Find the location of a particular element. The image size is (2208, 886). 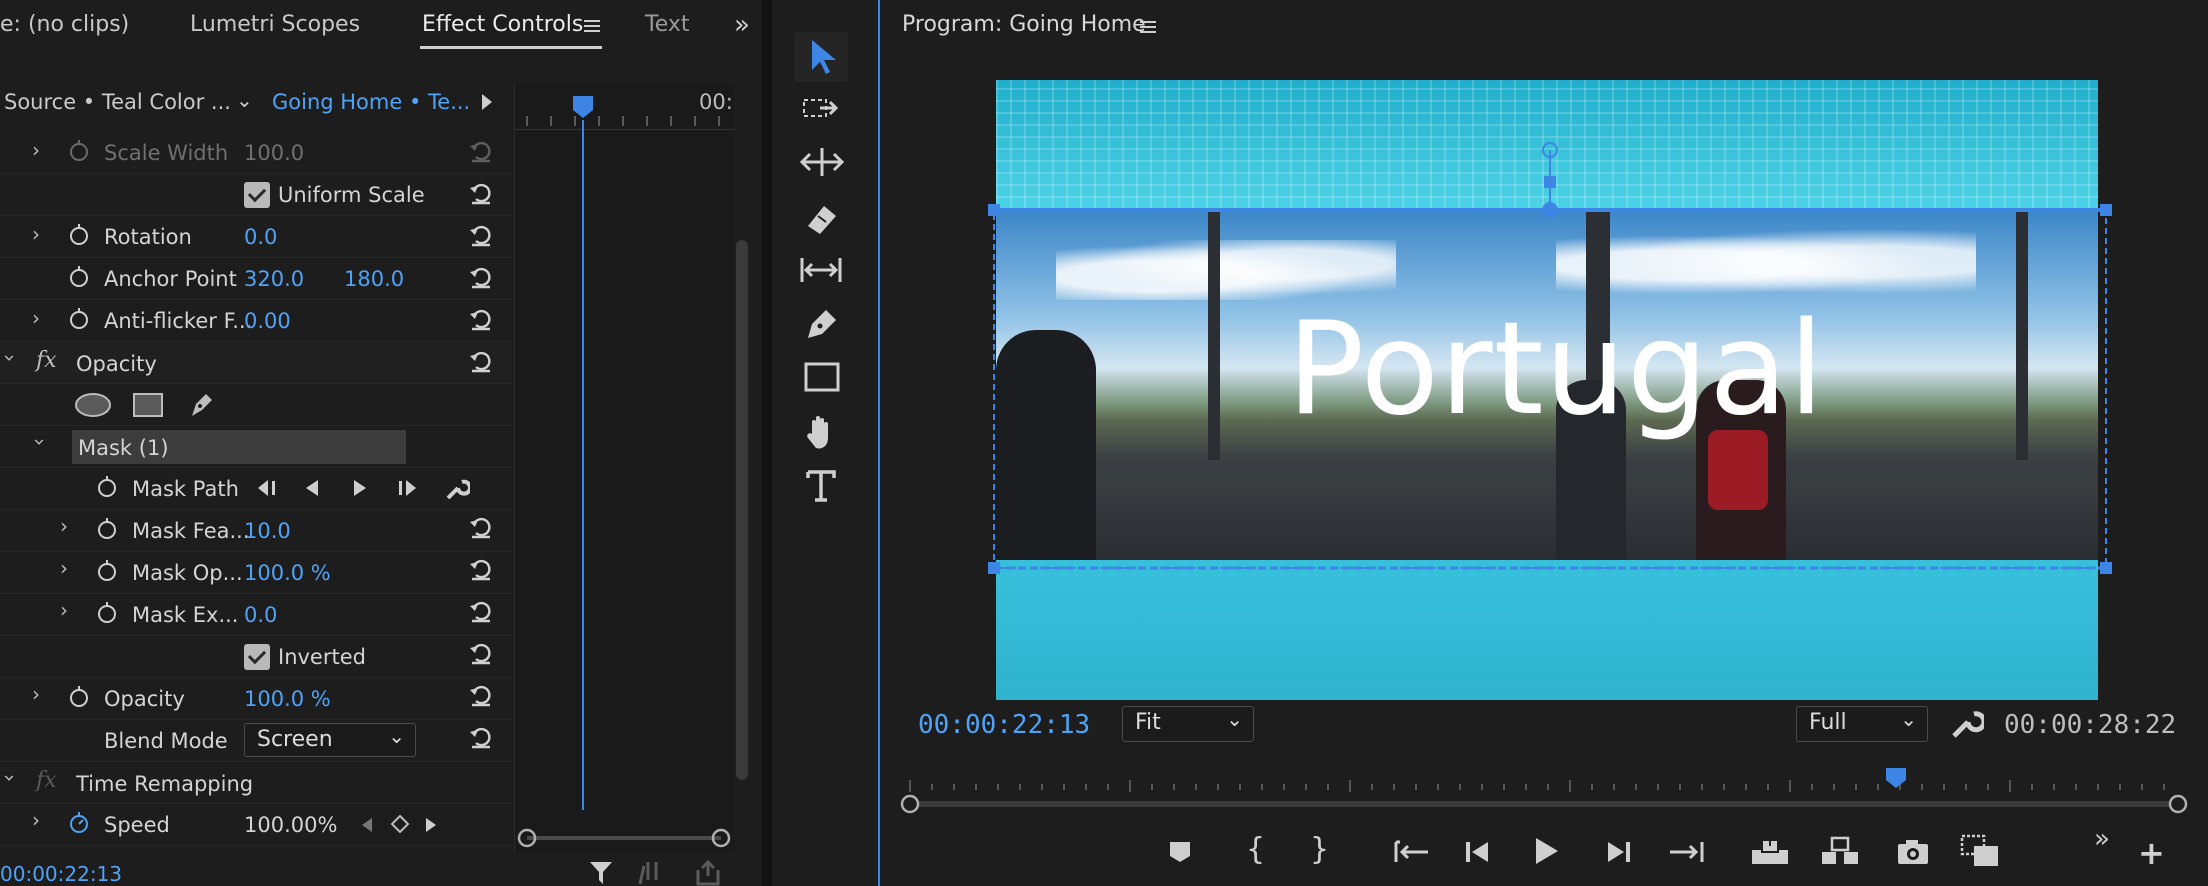

mask-feather-value: 10.0 is located at coordinates (267, 531).